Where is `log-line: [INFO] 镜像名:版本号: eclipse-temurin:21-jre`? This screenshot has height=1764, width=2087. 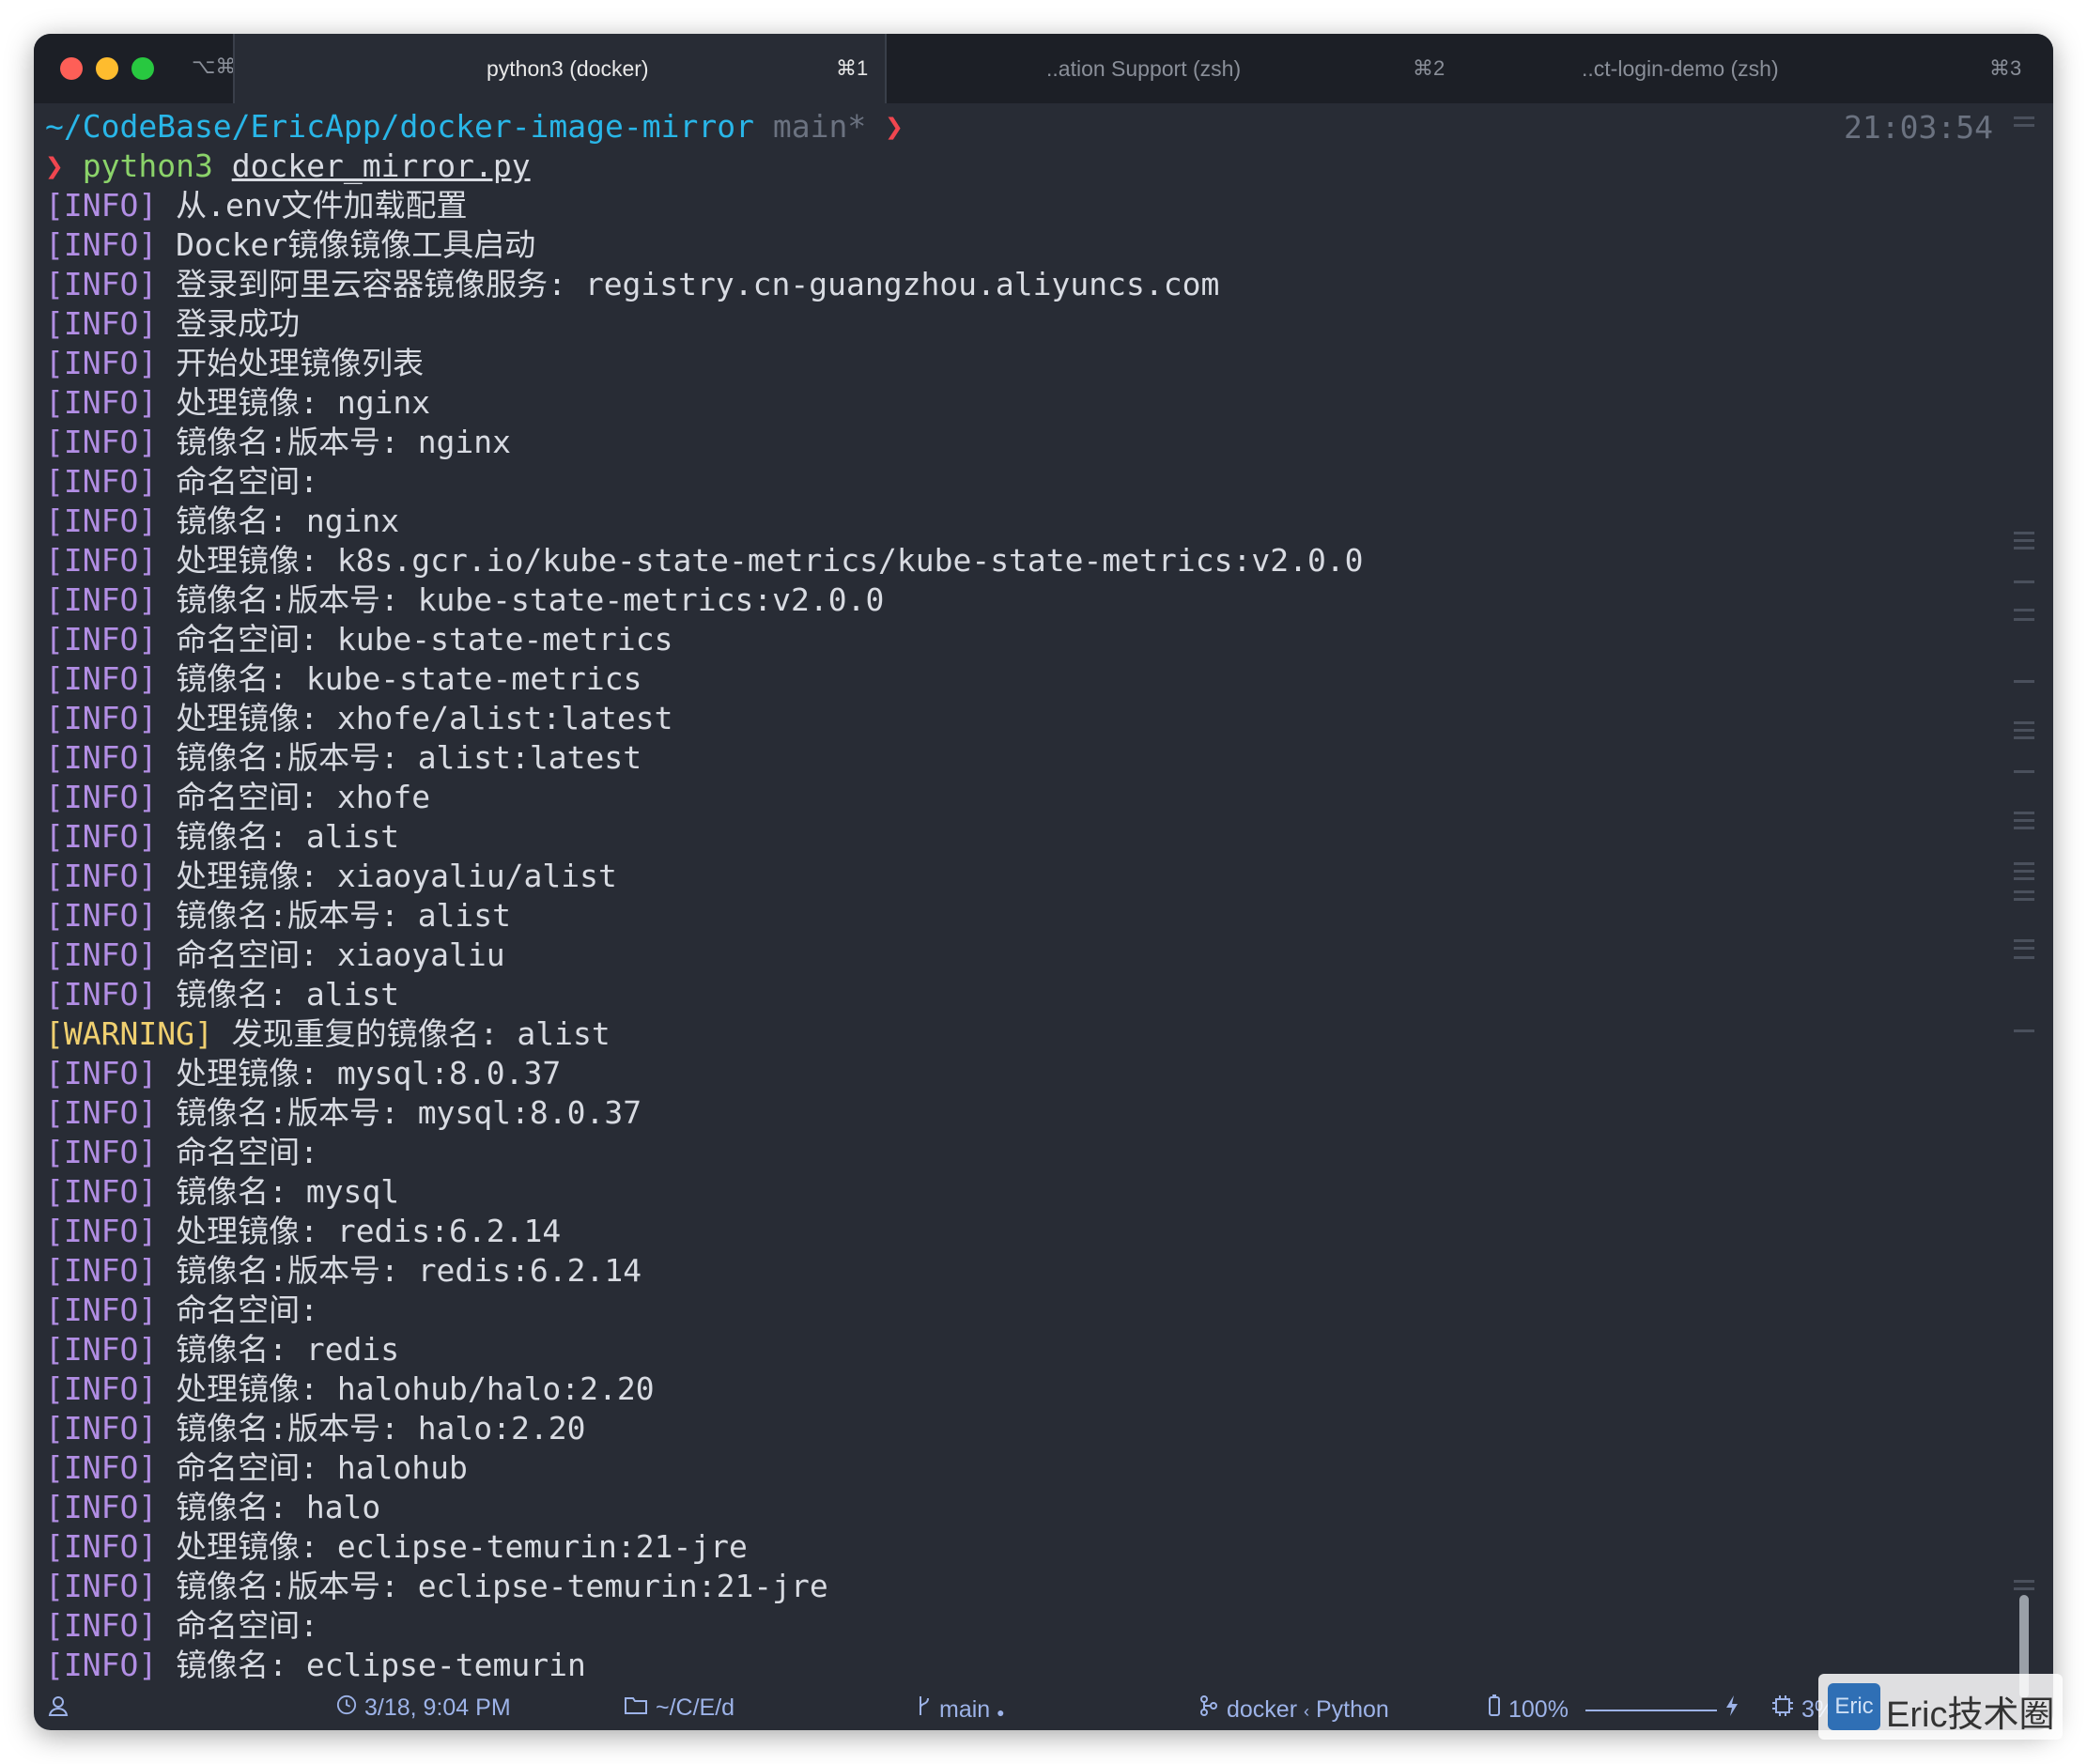
log-line: [INFO] 镜像名:版本号: eclipse-temurin:21-jre is located at coordinates (436, 1586).